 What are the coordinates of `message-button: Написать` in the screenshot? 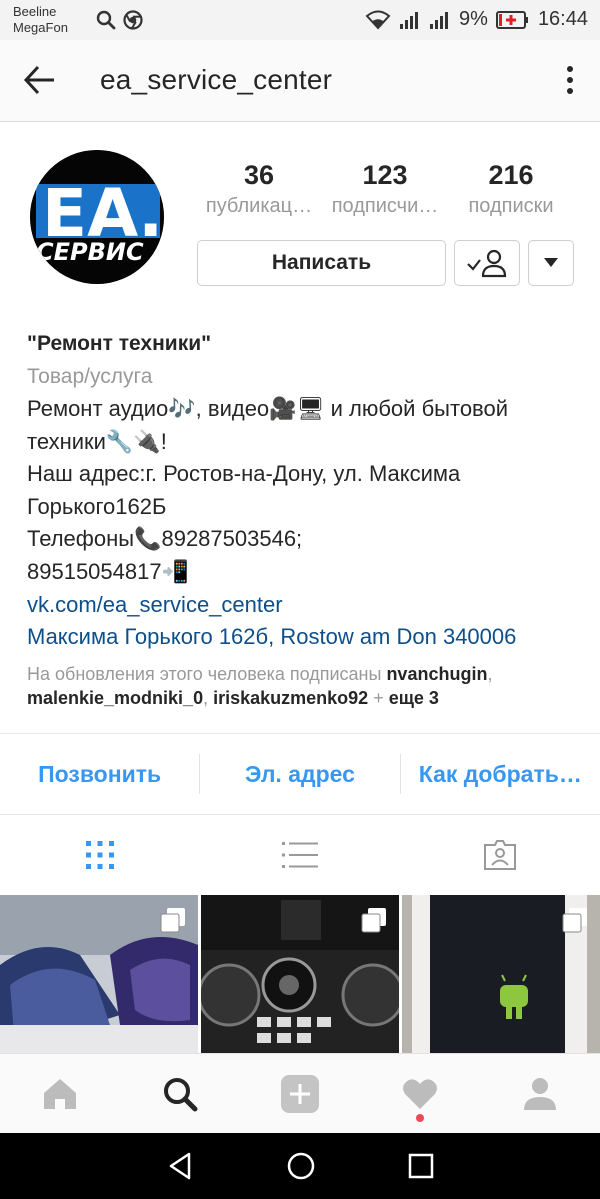 It's located at (321, 263).